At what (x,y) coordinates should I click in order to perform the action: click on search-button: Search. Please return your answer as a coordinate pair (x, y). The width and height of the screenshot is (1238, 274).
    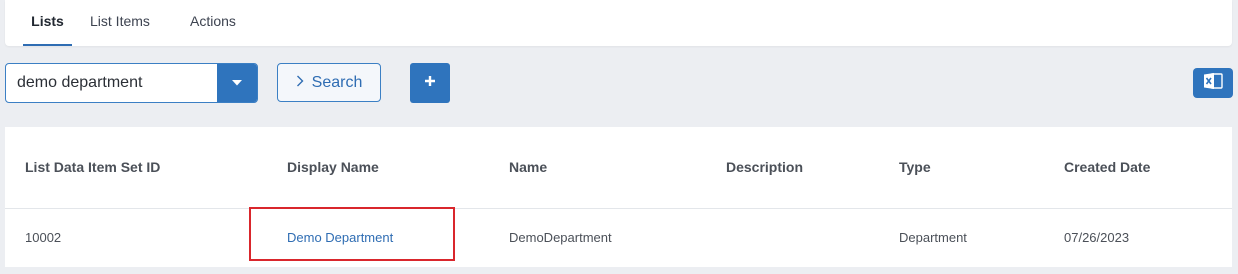
    Looking at the image, I should click on (329, 82).